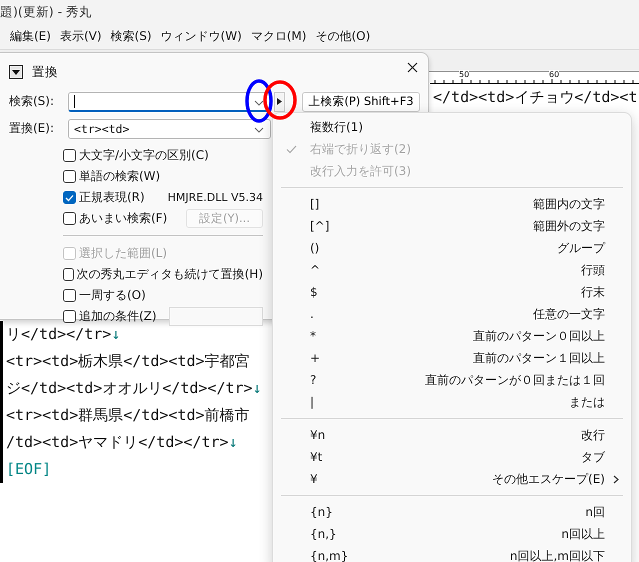 This screenshot has height=562, width=639. Describe the element at coordinates (45, 72) in the screenshot. I see `dialog-title: 置換` at that location.